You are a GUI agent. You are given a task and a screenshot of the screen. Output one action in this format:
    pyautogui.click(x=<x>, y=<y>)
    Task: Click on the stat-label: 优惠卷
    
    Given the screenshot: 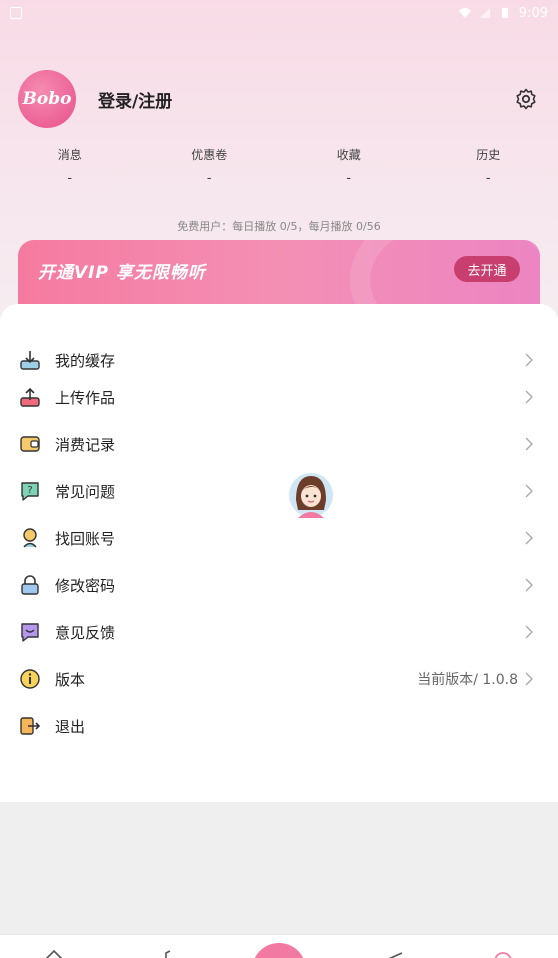 What is the action you would take?
    pyautogui.click(x=209, y=155)
    